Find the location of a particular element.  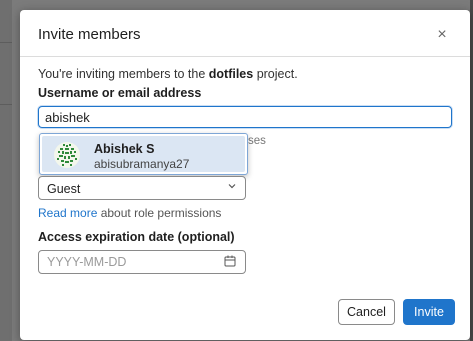

intro-prefix: You're inviting members to the is located at coordinates (123, 74).